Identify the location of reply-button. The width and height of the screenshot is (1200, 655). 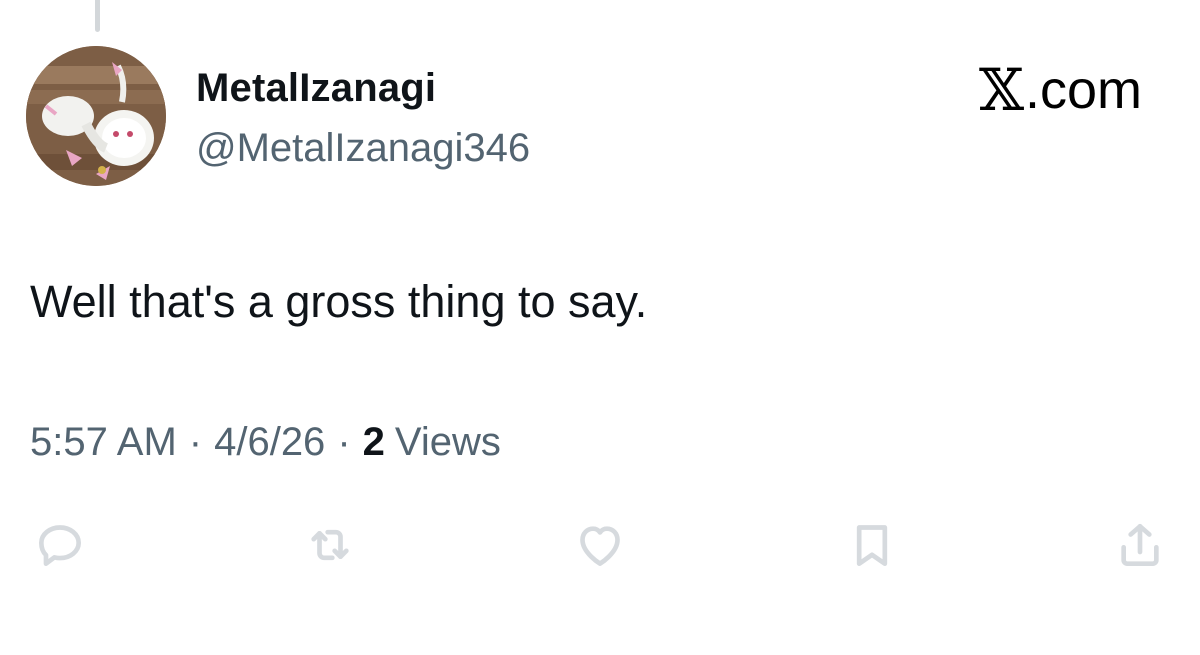
(60, 545).